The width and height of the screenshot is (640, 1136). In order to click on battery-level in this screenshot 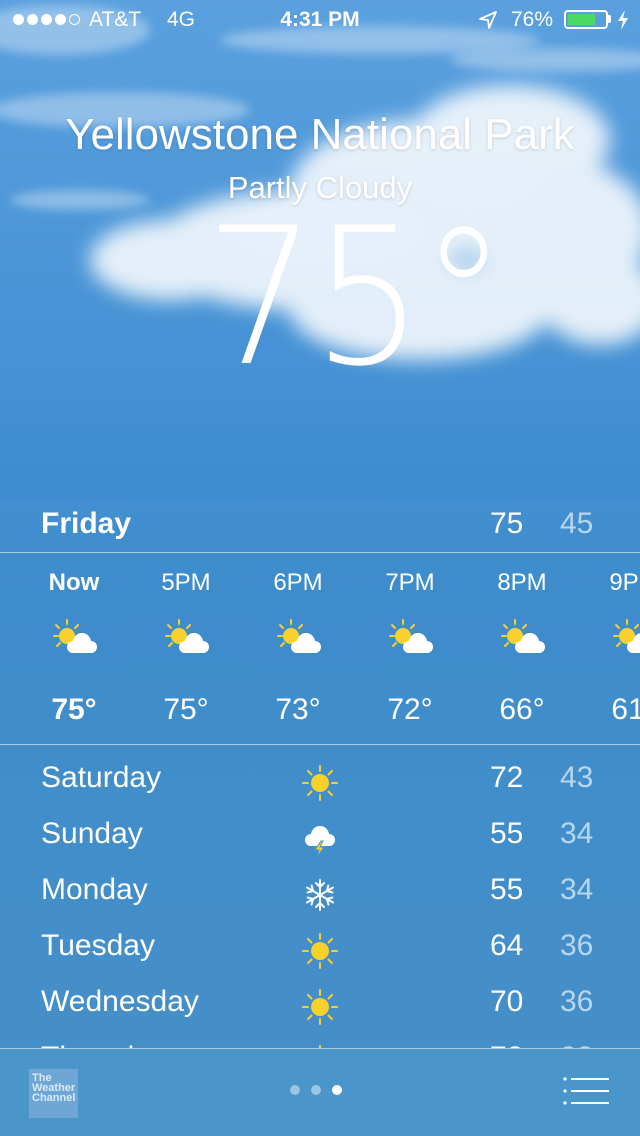, I will do `click(581, 19)`.